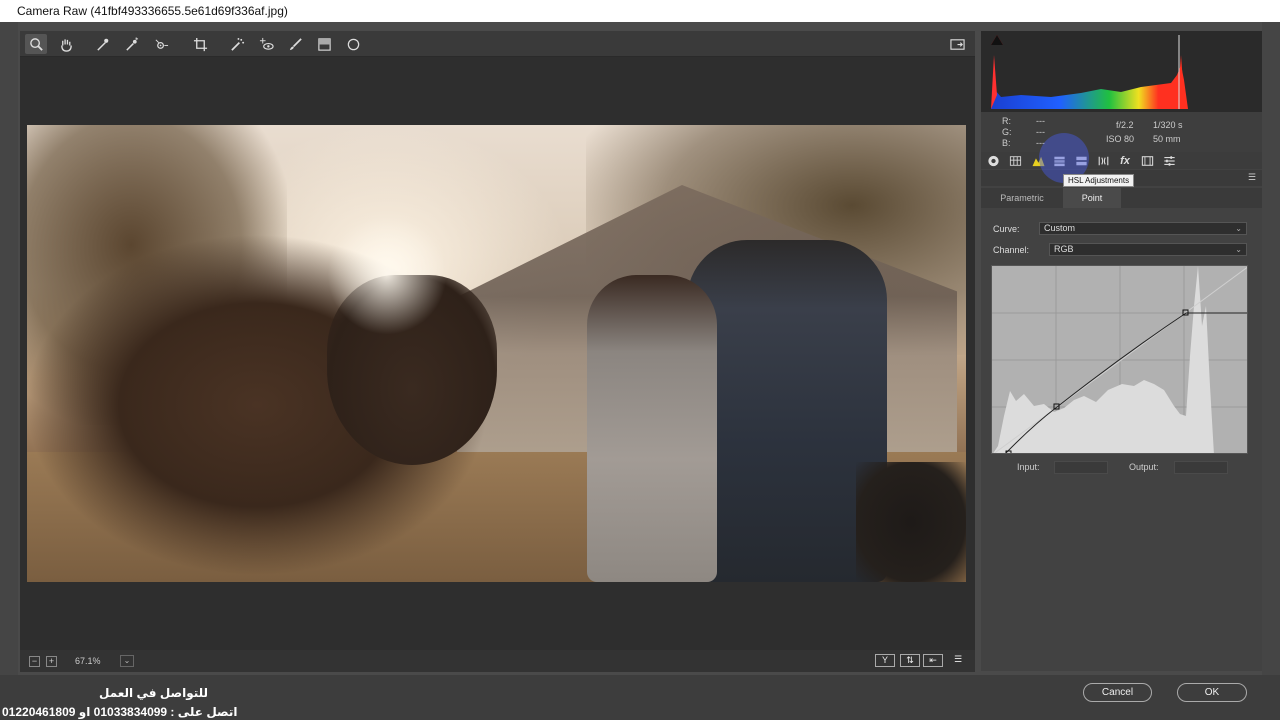 The height and width of the screenshot is (720, 1280). I want to click on radial-filter-icon, so click(353, 44).